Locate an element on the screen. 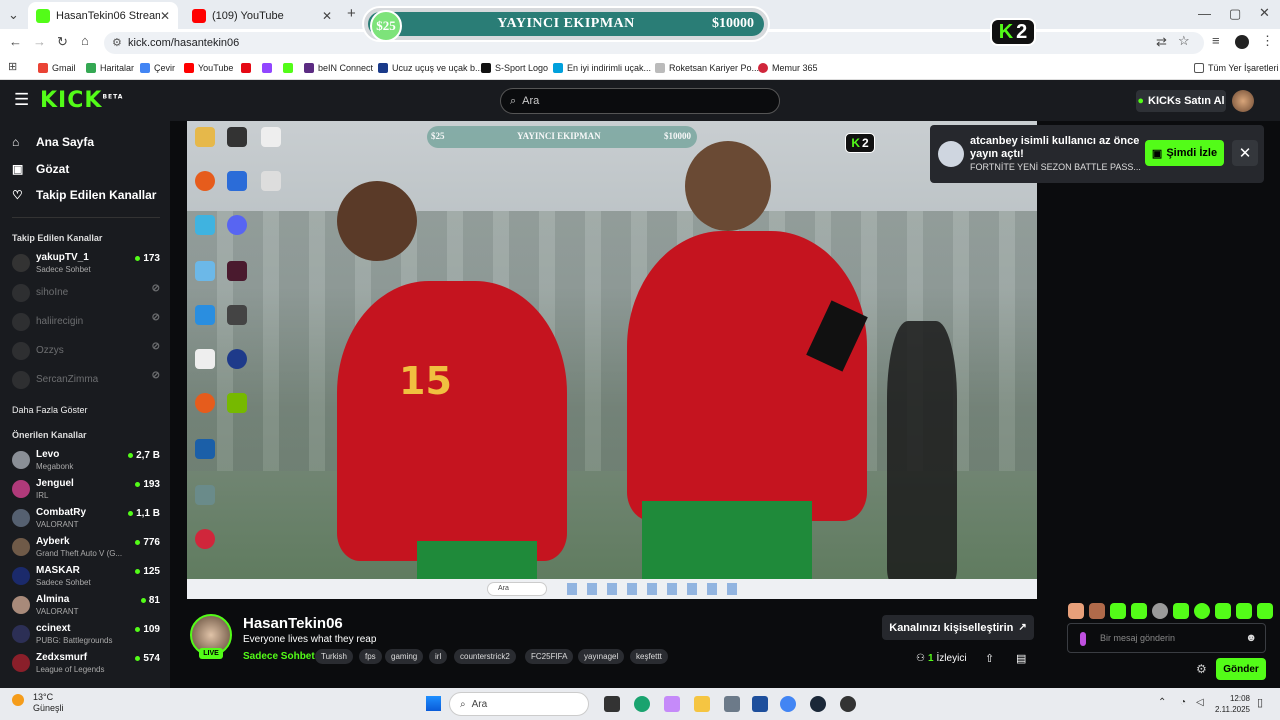  hamburger-menu-icon: ☰ is located at coordinates (21, 100).